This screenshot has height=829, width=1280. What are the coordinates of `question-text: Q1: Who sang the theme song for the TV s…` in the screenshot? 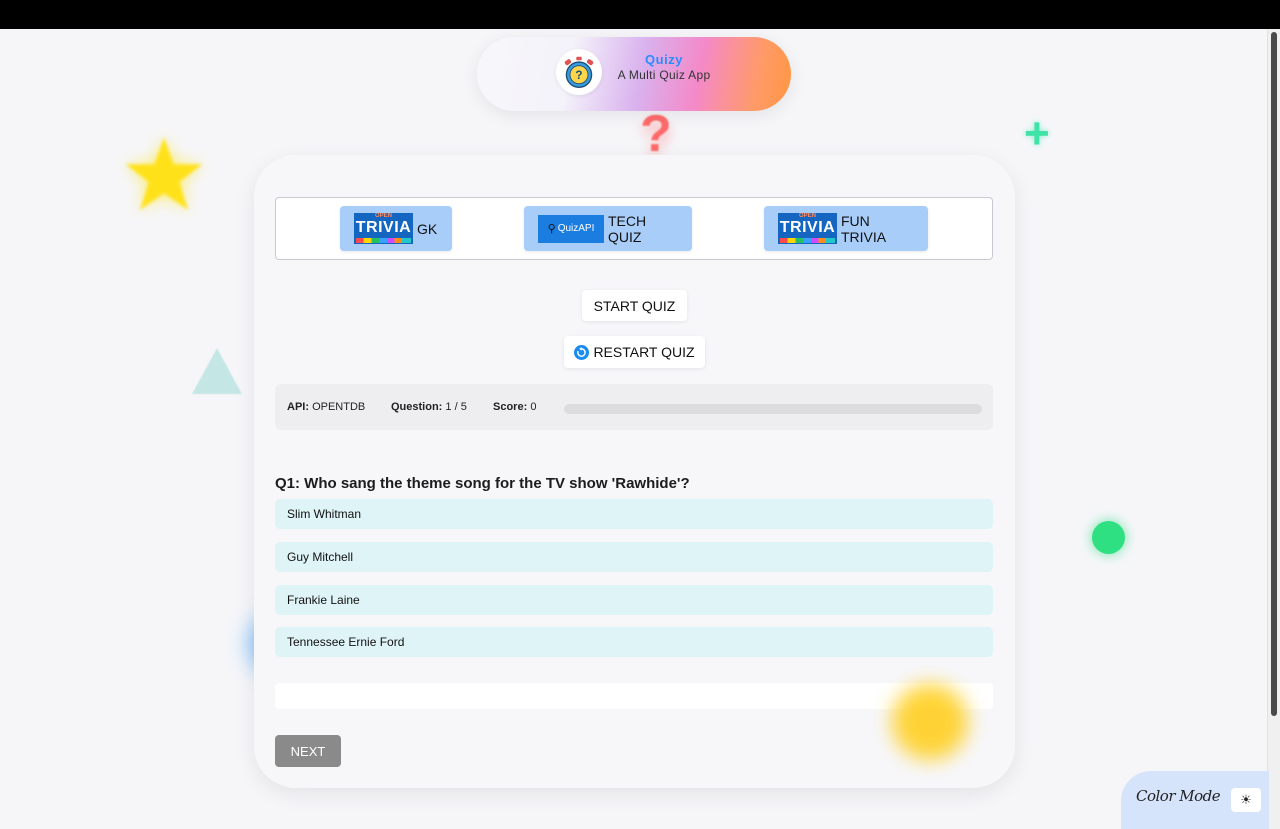 It's located at (482, 483).